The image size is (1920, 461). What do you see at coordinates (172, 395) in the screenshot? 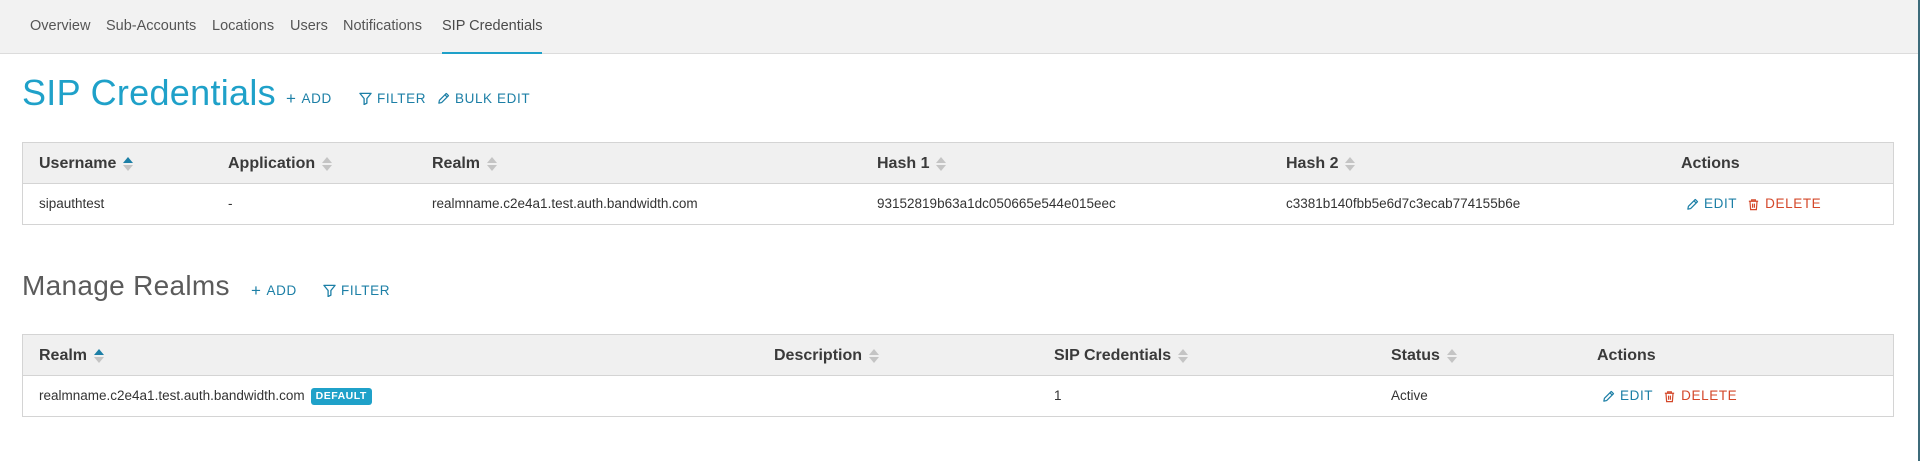
I see `realm-name: realmname.c2e4a1.test.auth.bandwidth.com` at bounding box center [172, 395].